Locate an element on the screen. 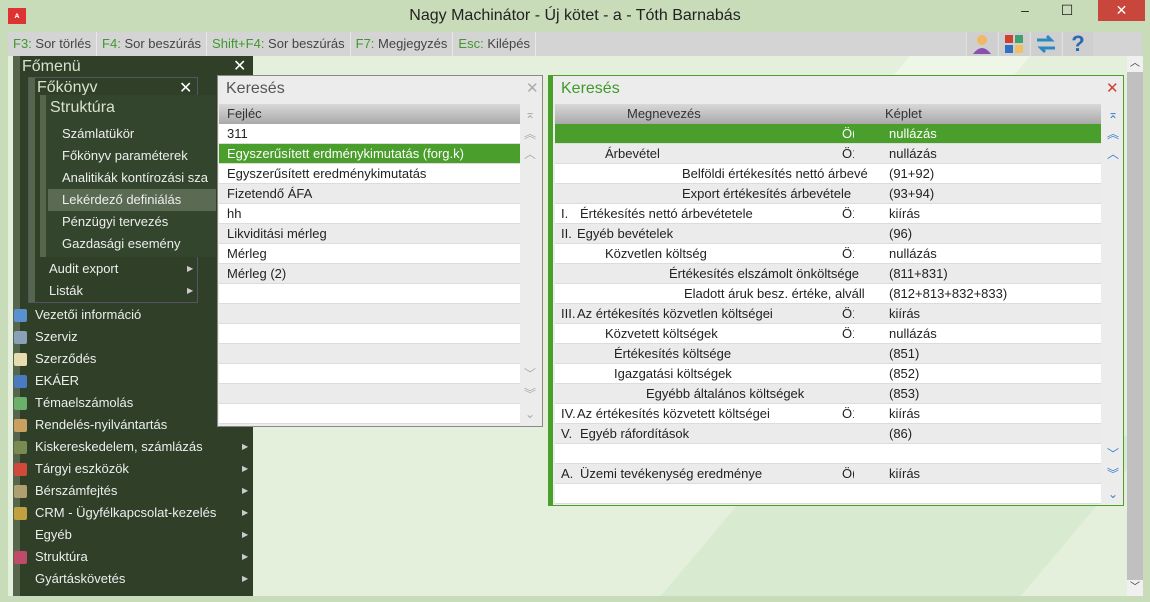  table-row: Egyébb általános költségek (853) is located at coordinates (828, 394).